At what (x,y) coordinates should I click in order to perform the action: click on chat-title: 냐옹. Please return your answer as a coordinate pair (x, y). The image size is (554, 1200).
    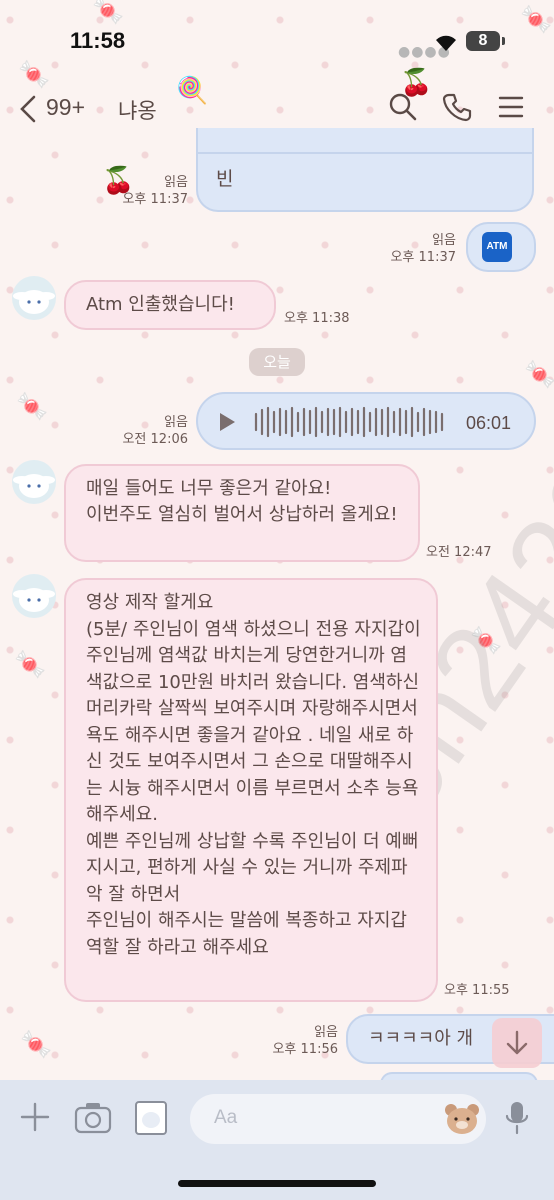
    Looking at the image, I should click on (137, 111).